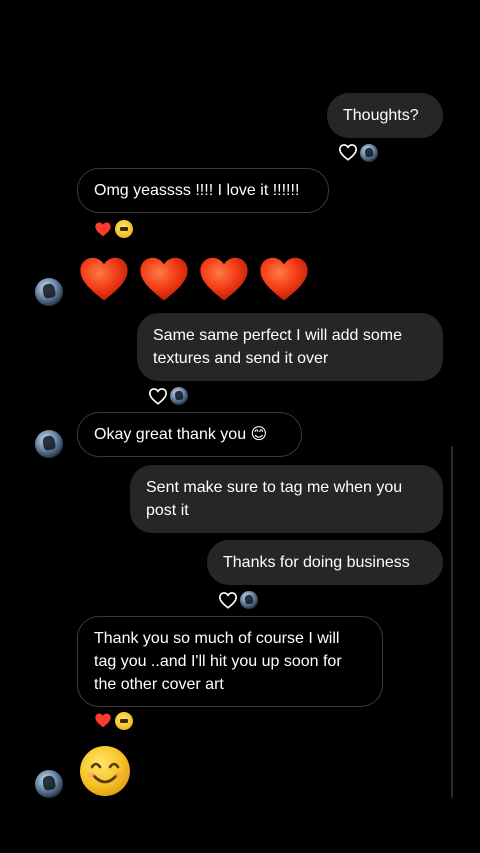 The height and width of the screenshot is (853, 480). What do you see at coordinates (277, 335) in the screenshot?
I see `message-text-line: Same same perfect I will add some` at bounding box center [277, 335].